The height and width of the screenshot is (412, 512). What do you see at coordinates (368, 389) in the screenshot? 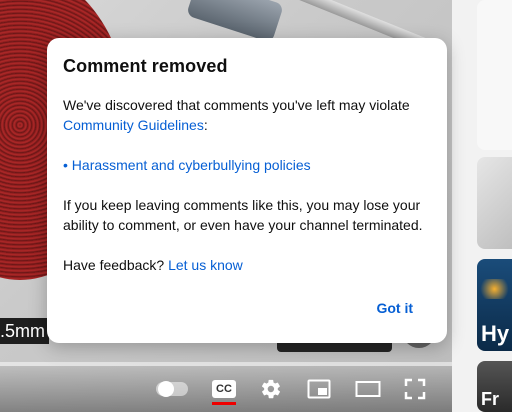
I see `theater-mode-icon` at bounding box center [368, 389].